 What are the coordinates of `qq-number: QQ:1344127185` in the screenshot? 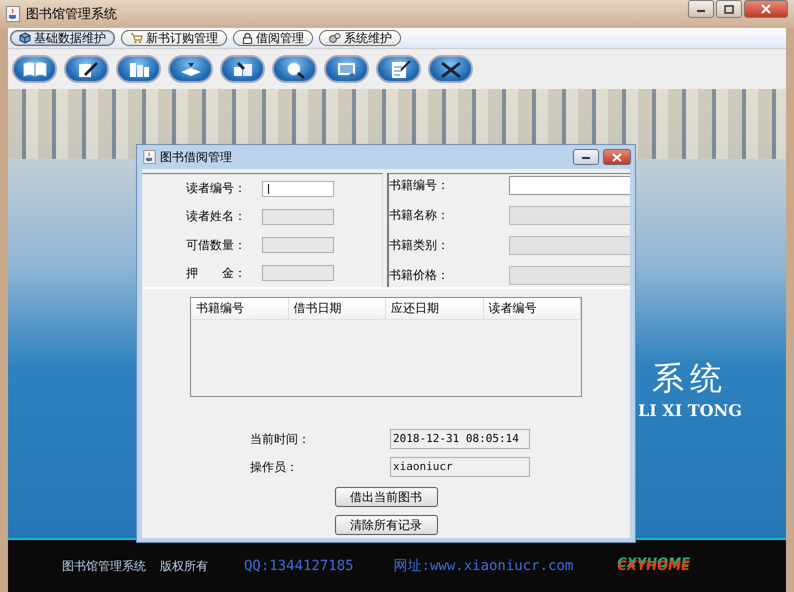 It's located at (299, 566).